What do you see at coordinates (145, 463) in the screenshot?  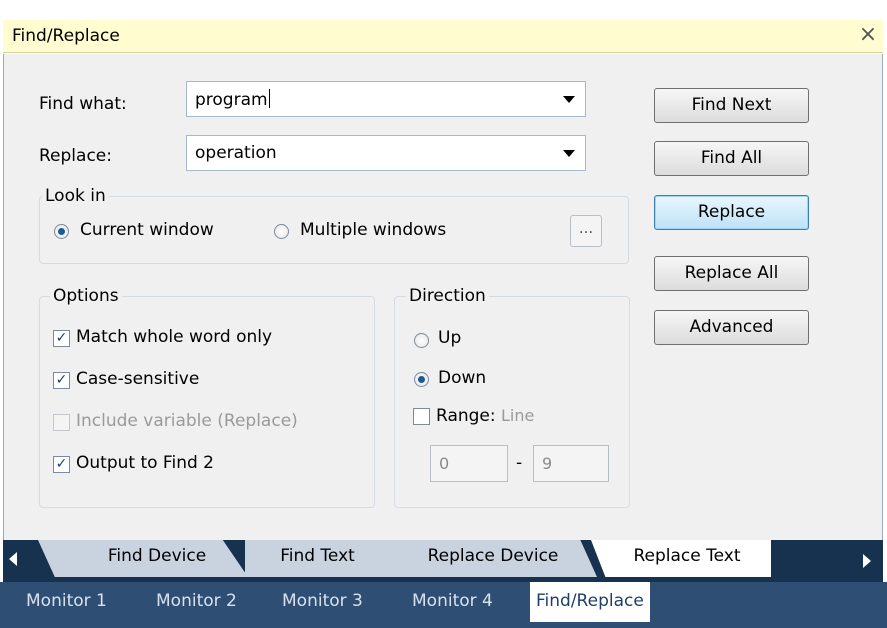 I see `output-to-find2-label: Output to Find 2` at bounding box center [145, 463].